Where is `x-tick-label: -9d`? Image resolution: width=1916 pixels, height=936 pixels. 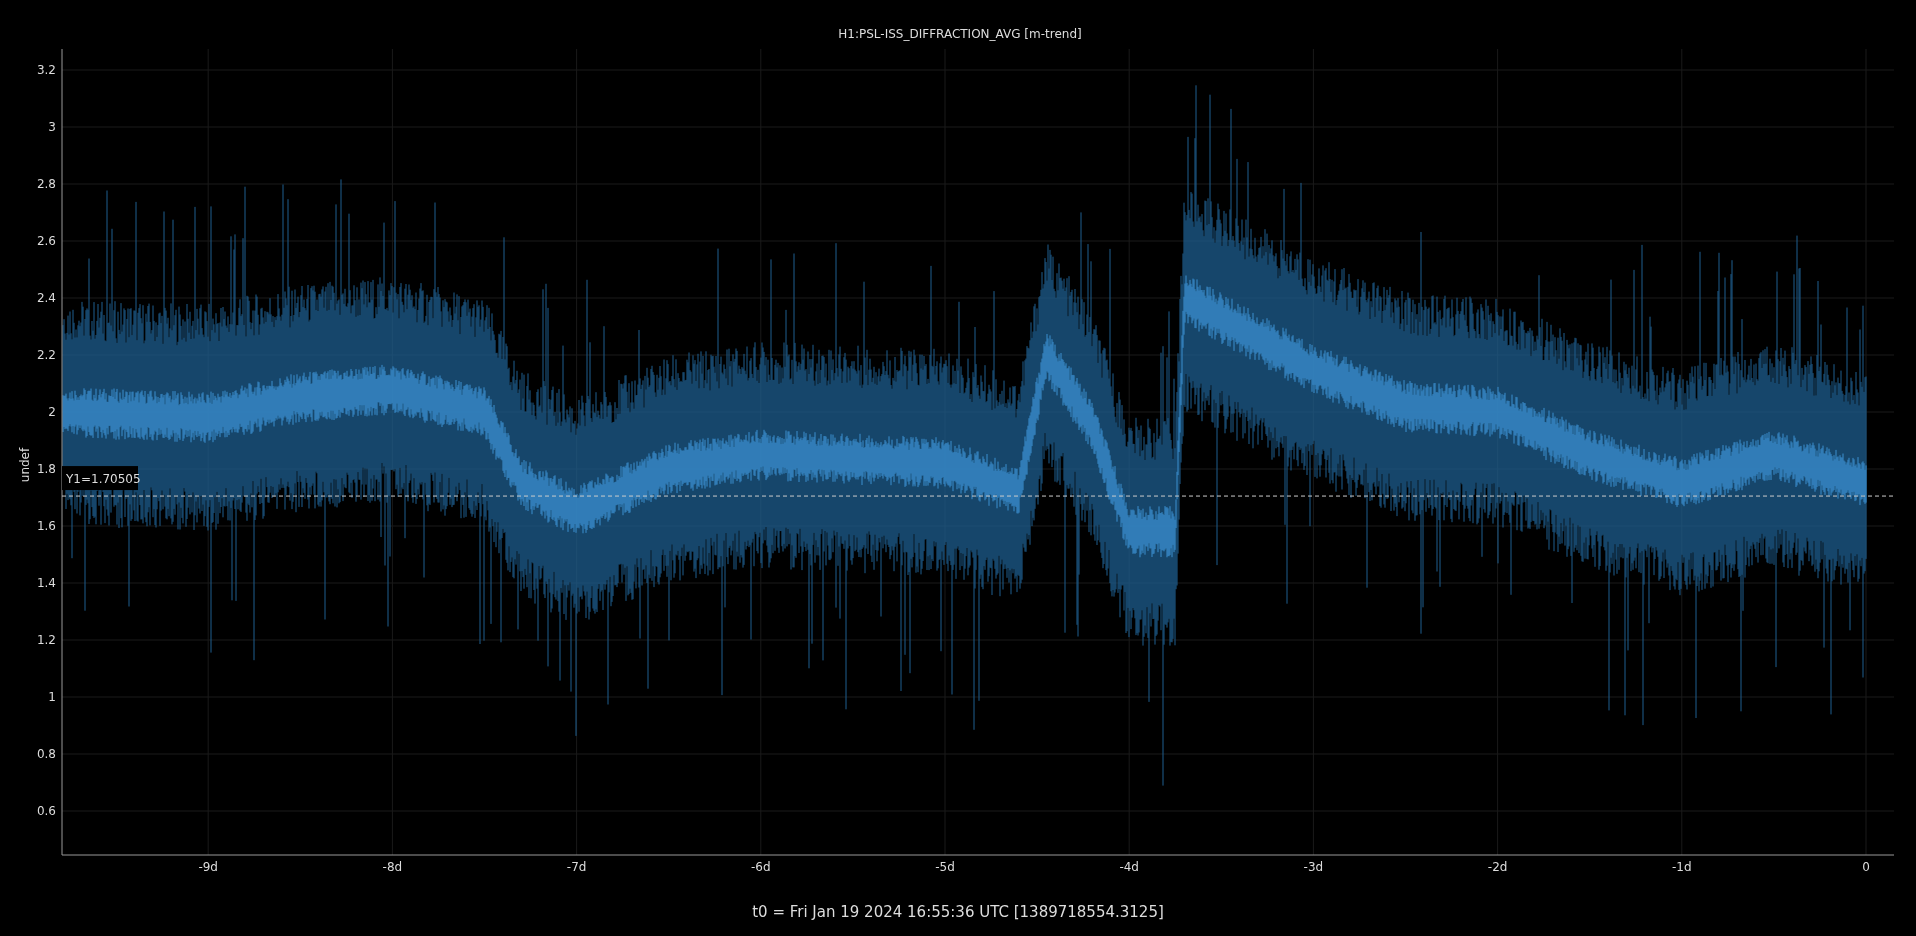
x-tick-label: -9d is located at coordinates (208, 867).